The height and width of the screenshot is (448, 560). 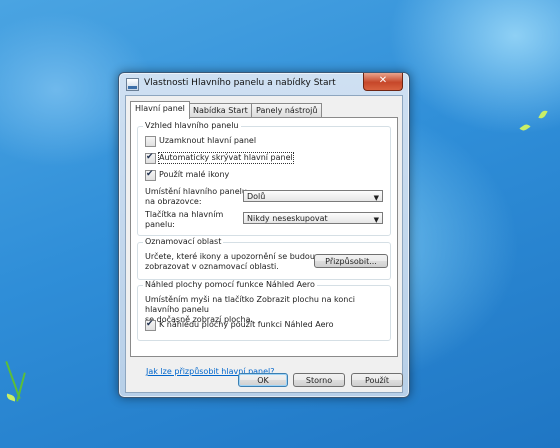 What do you see at coordinates (263, 380) in the screenshot?
I see `ok-button: OK` at bounding box center [263, 380].